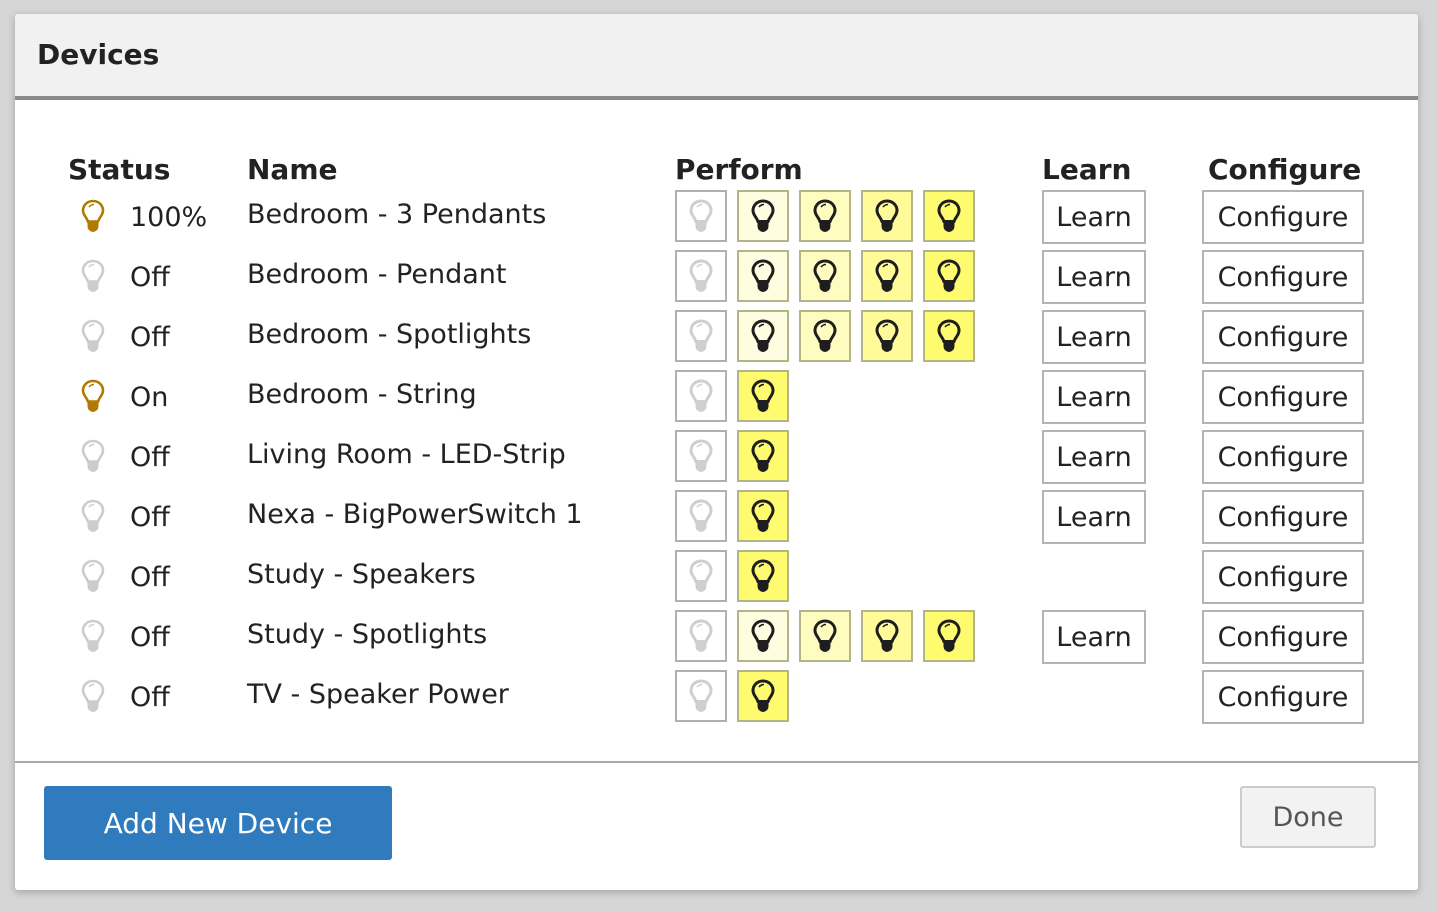  I want to click on footer-divider, so click(716, 762).